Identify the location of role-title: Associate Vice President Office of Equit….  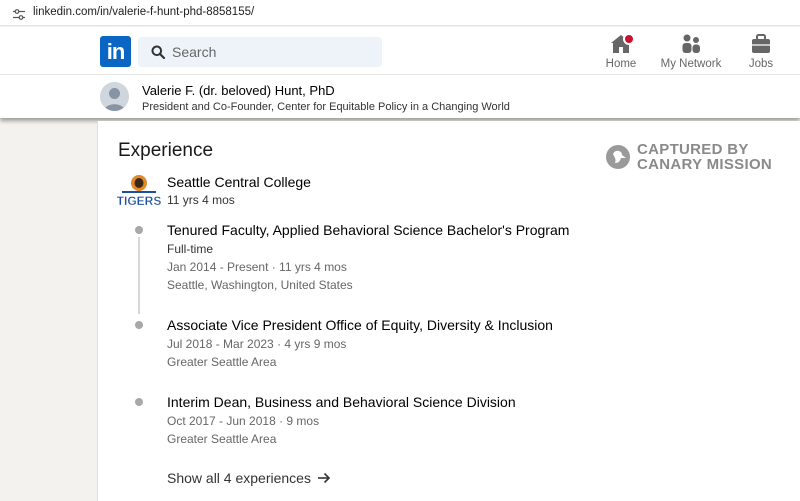
(360, 325).